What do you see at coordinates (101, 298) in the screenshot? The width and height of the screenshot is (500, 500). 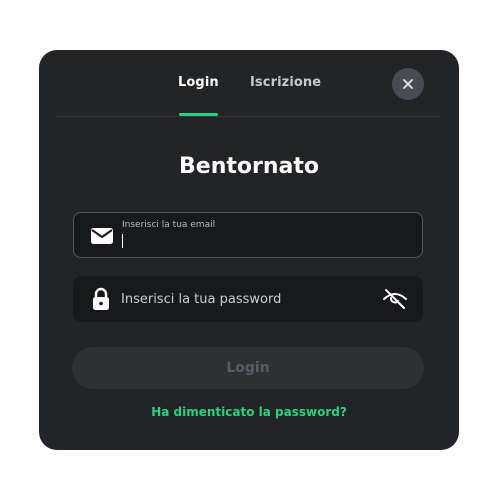 I see `lock-icon` at bounding box center [101, 298].